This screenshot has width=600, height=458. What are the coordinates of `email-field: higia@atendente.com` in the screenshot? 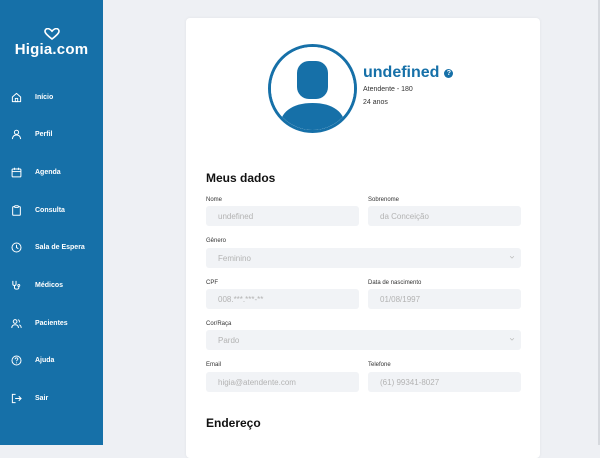 It's located at (282, 382).